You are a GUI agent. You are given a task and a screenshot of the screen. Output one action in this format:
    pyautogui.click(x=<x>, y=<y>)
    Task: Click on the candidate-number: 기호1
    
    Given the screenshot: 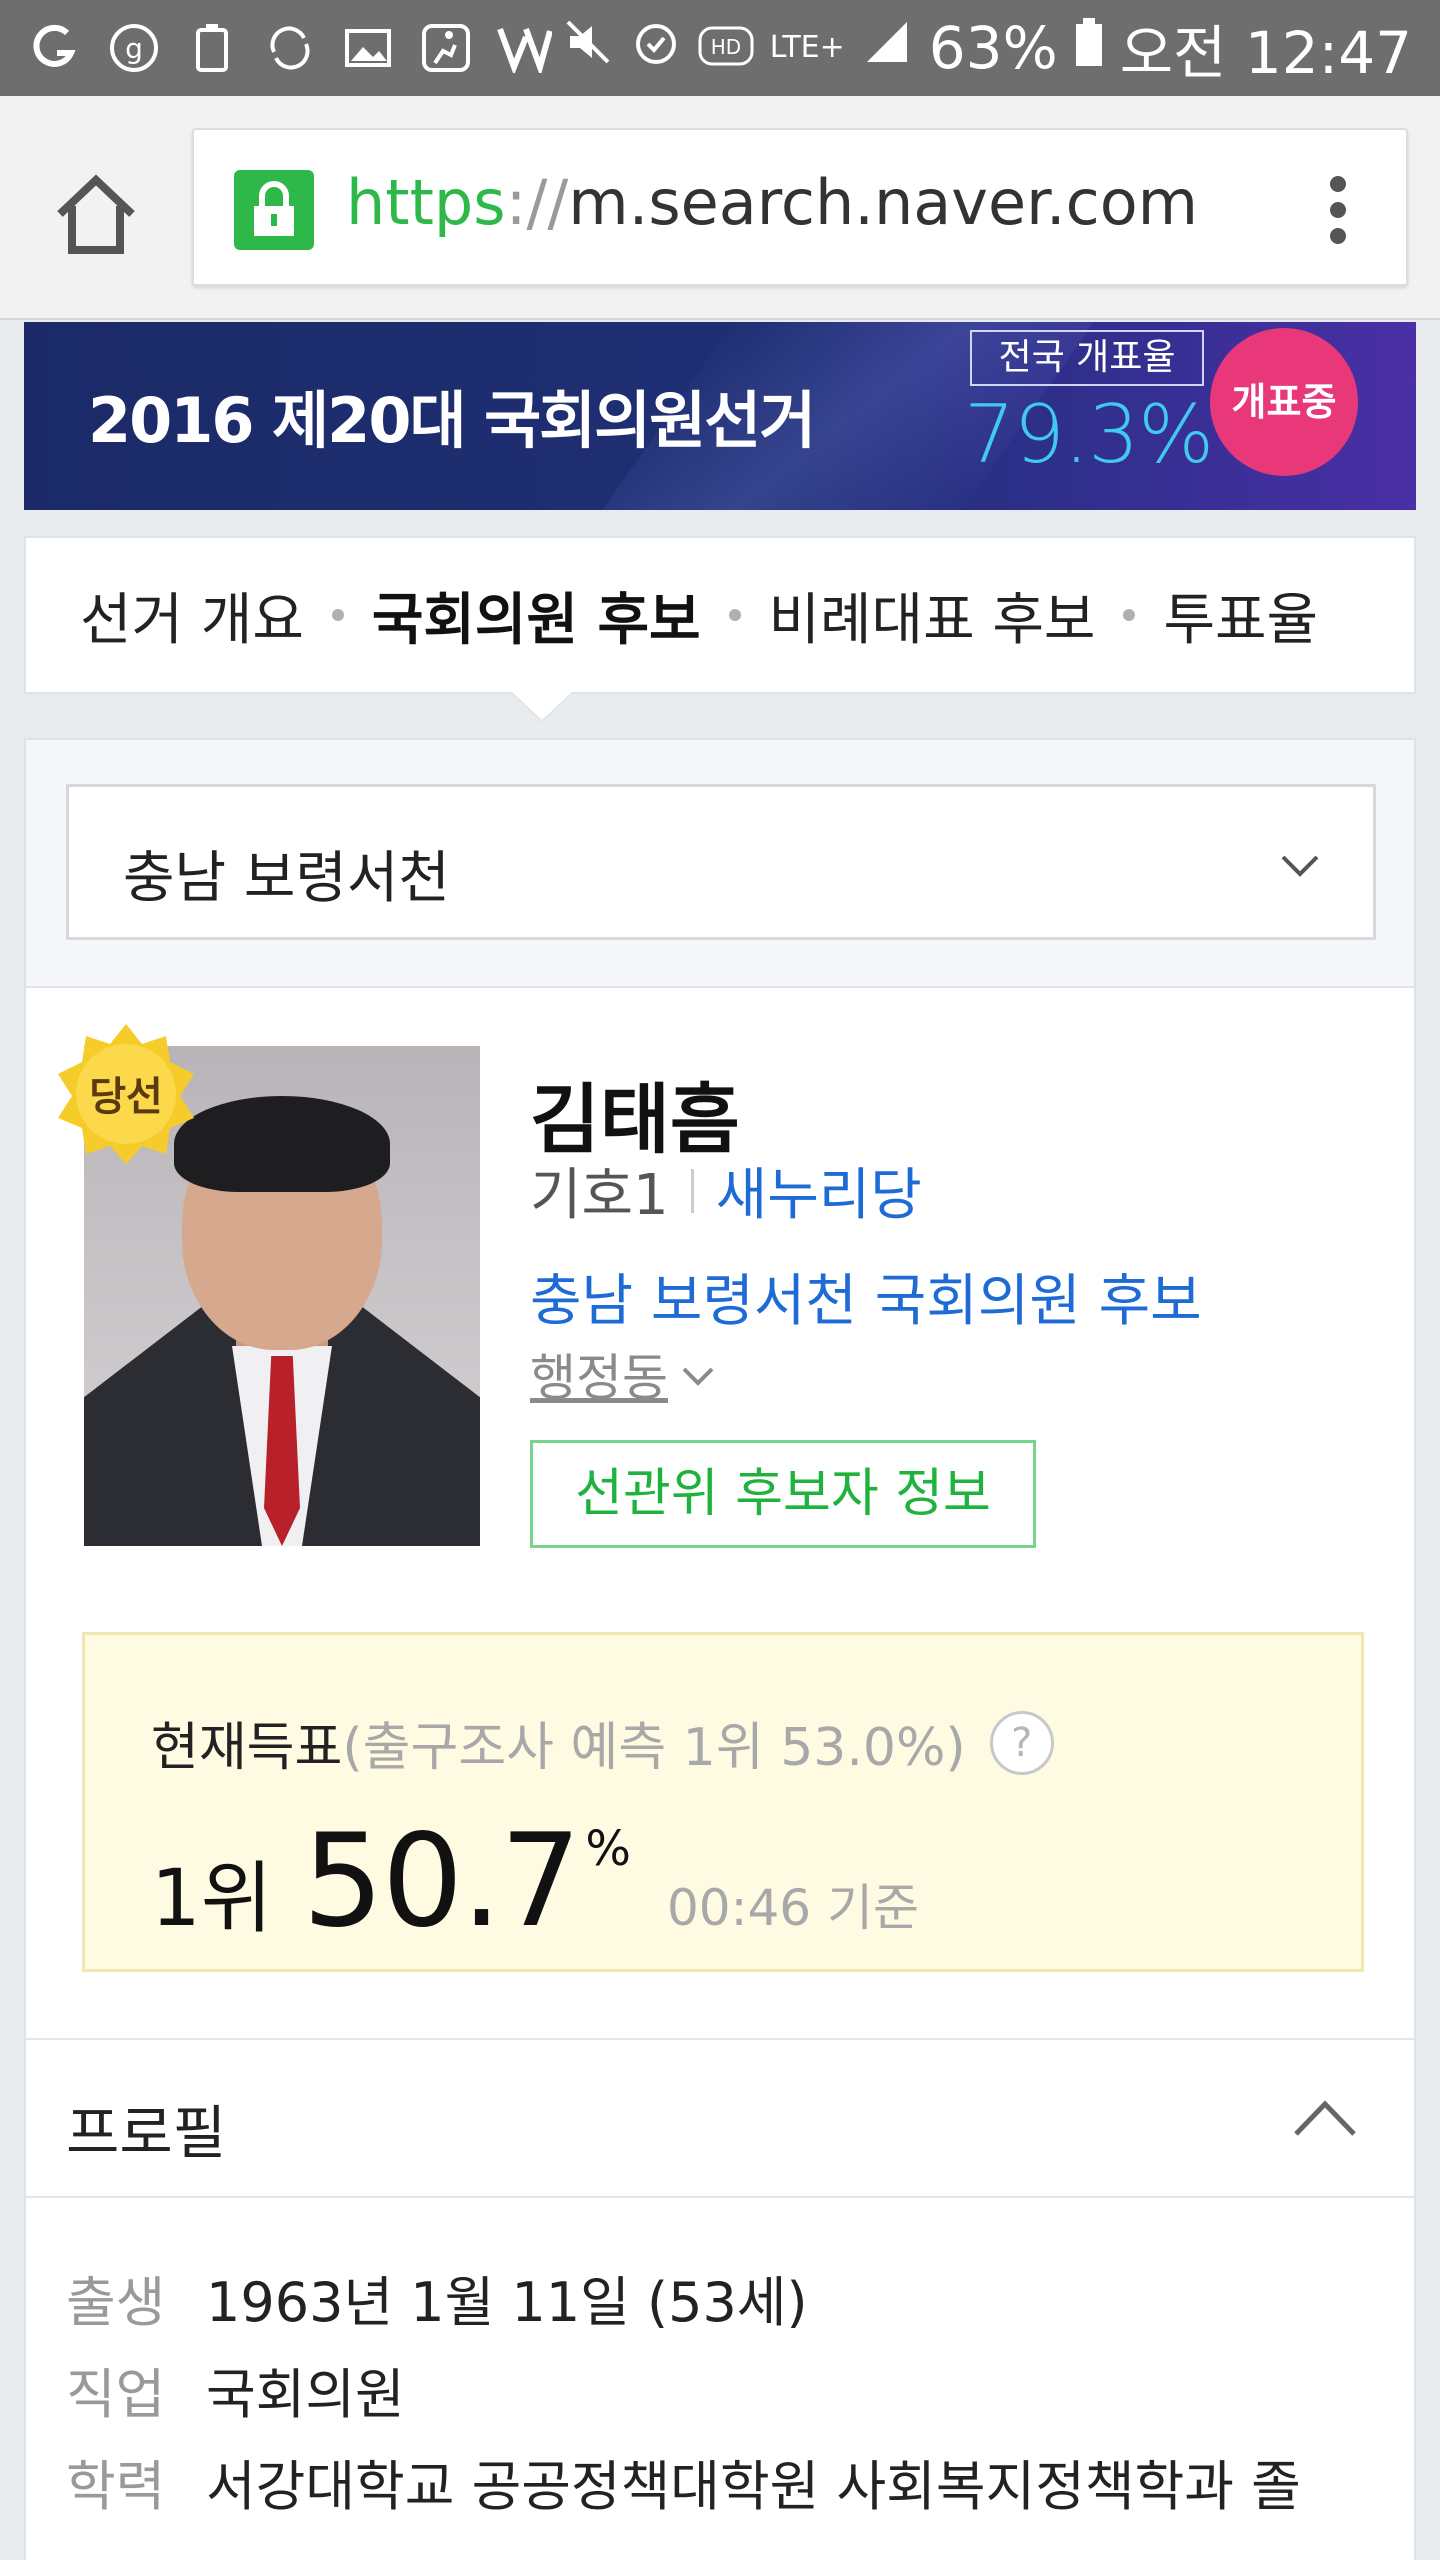 What is the action you would take?
    pyautogui.click(x=599, y=1195)
    